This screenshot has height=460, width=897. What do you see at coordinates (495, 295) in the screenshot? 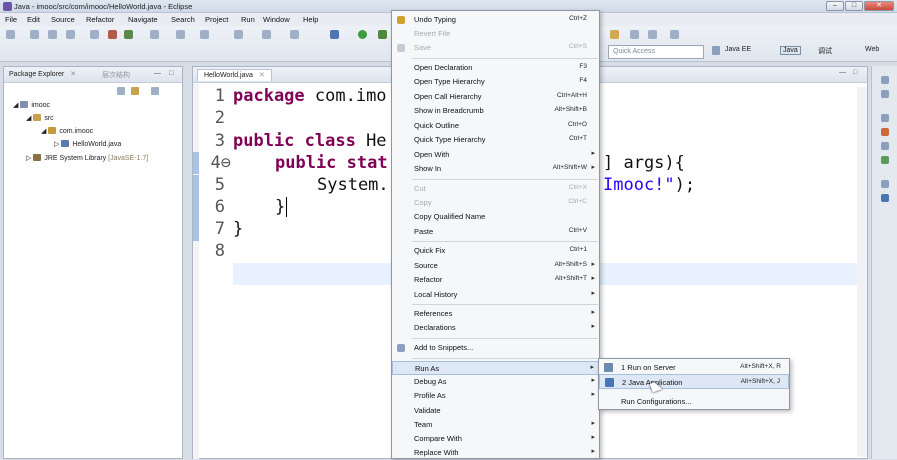
I see `menu-item-local-history: Local History ▸` at bounding box center [495, 295].